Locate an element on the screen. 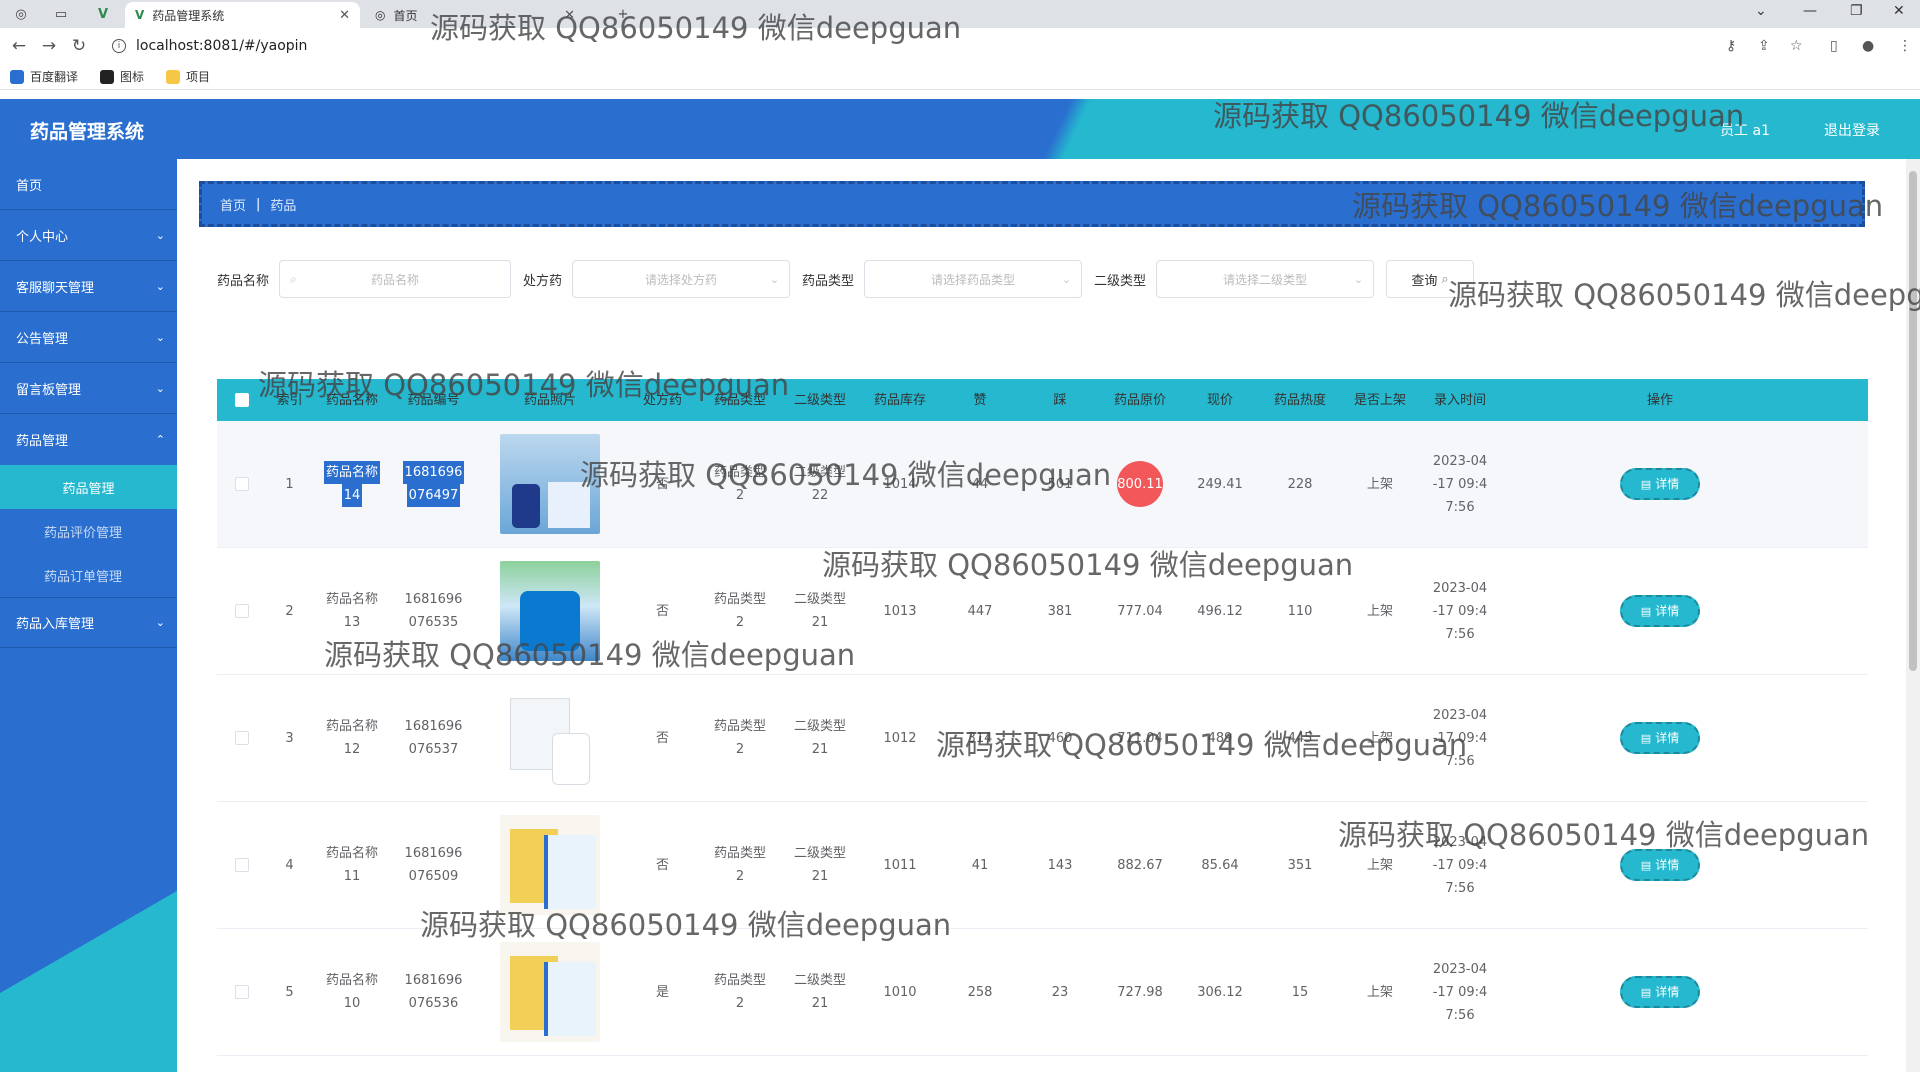 Image resolution: width=1920 pixels, height=1072 pixels. logout-link: 退出登录 is located at coordinates (1852, 130).